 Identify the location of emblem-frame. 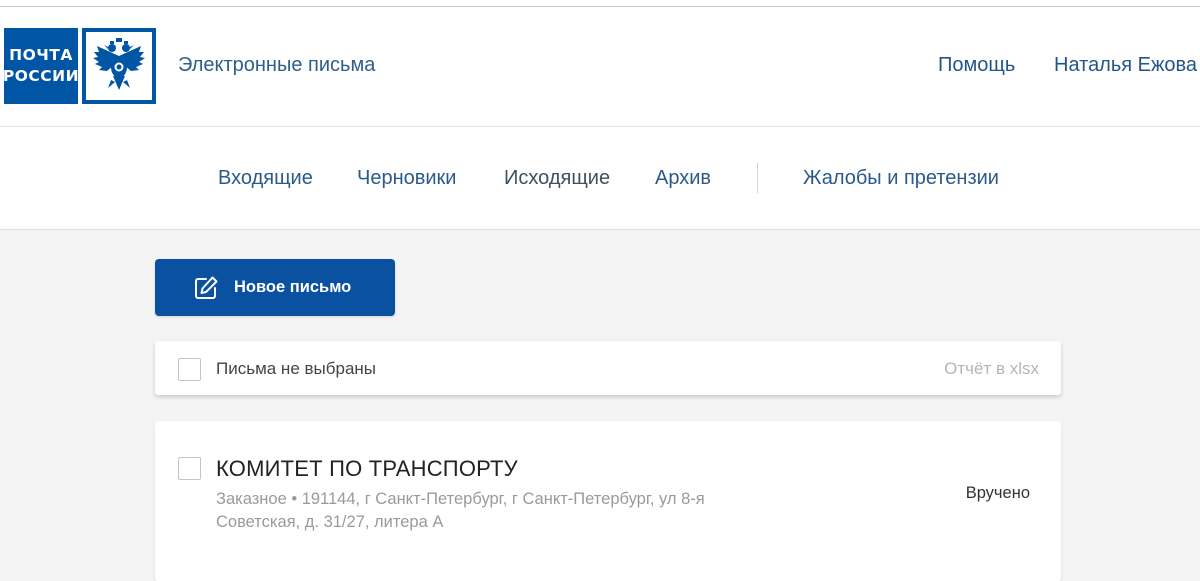
(119, 66).